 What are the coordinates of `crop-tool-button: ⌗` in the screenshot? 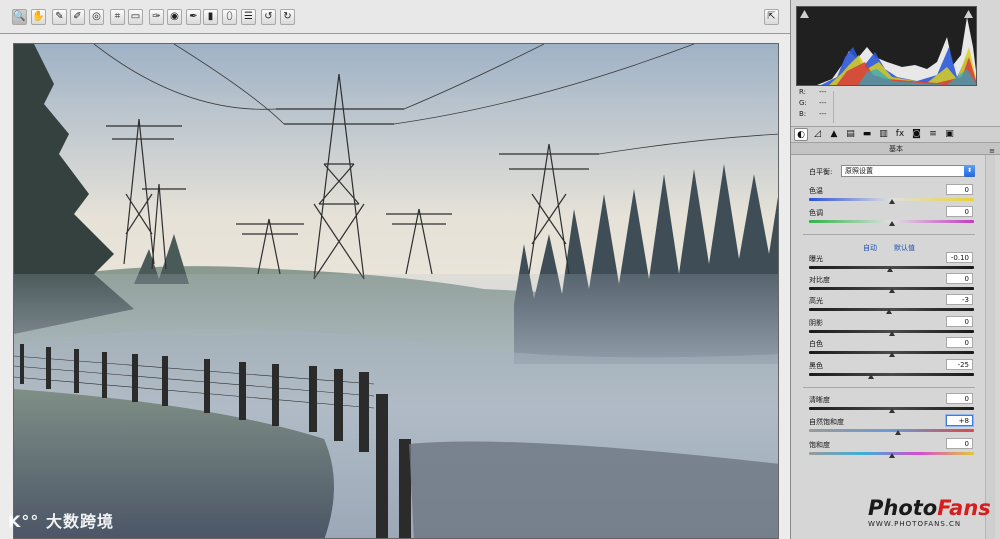 It's located at (117, 17).